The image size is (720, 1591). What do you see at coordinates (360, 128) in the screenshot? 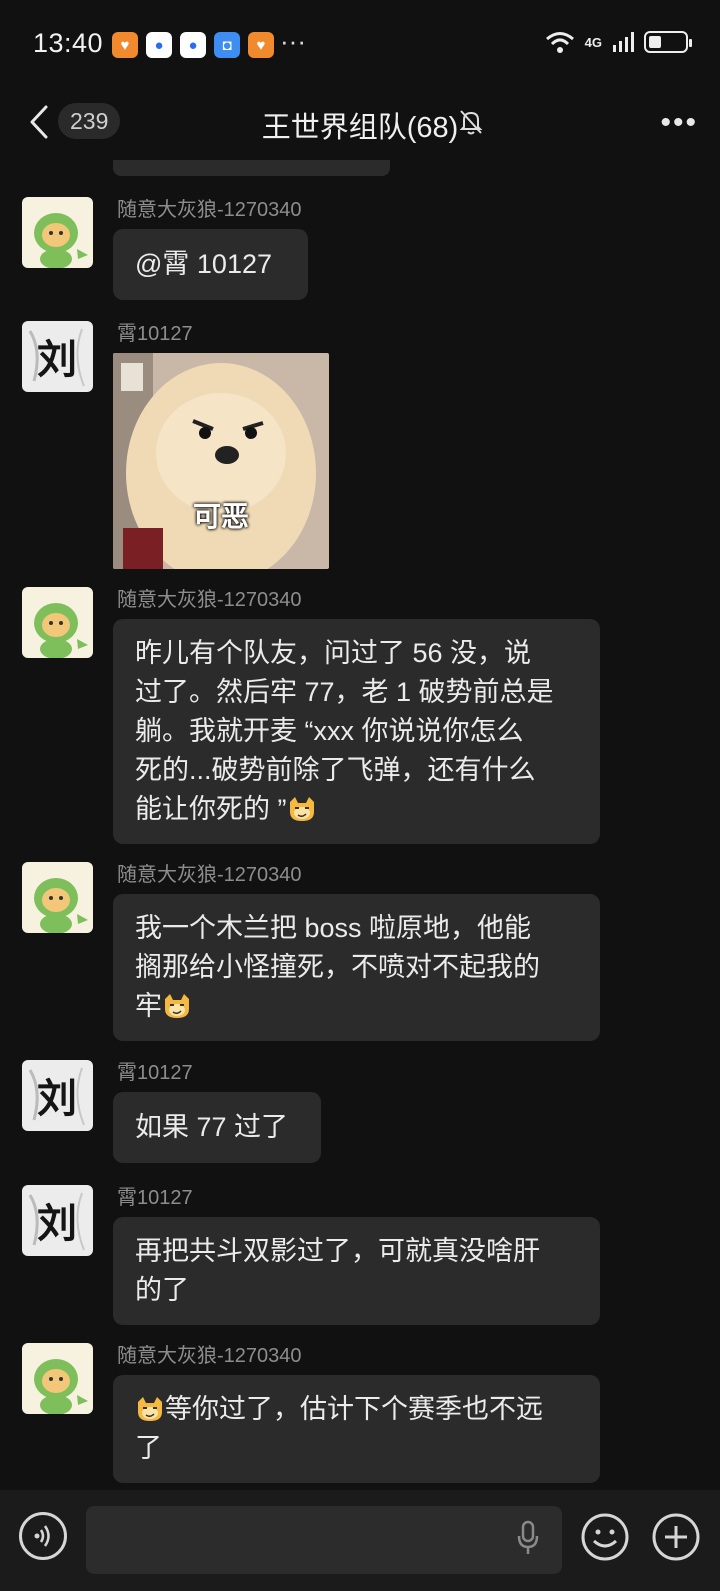
I see `chat-title: 王世界组队(68)` at bounding box center [360, 128].